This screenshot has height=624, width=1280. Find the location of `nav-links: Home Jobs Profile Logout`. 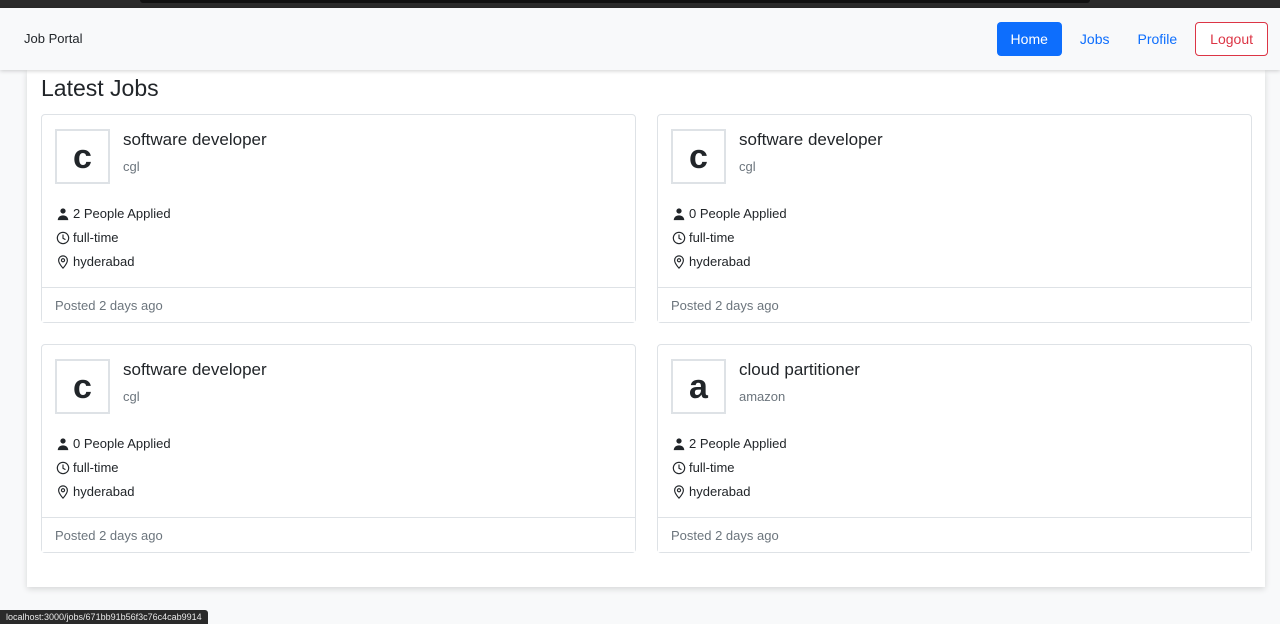

nav-links: Home Jobs Profile Logout is located at coordinates (1132, 39).